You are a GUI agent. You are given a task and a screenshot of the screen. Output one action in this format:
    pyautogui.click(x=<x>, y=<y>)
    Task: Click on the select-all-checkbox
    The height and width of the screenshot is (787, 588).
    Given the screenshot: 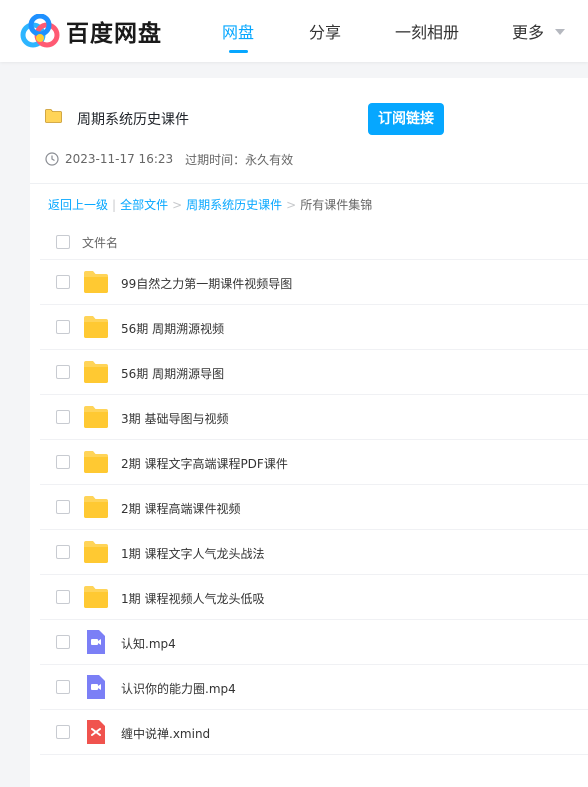 What is the action you would take?
    pyautogui.click(x=63, y=242)
    